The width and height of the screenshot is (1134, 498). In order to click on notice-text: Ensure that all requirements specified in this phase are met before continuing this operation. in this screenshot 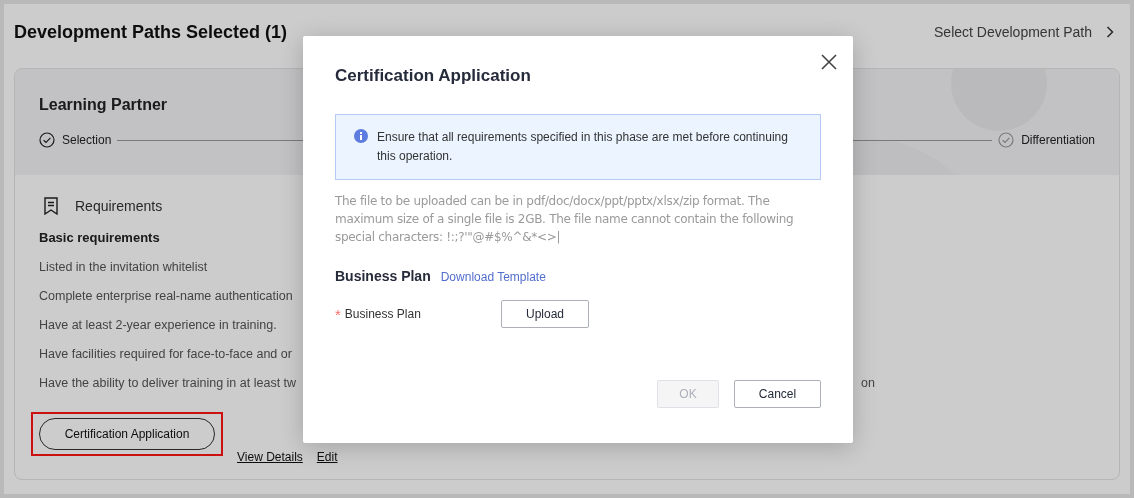, I will do `click(583, 147)`.